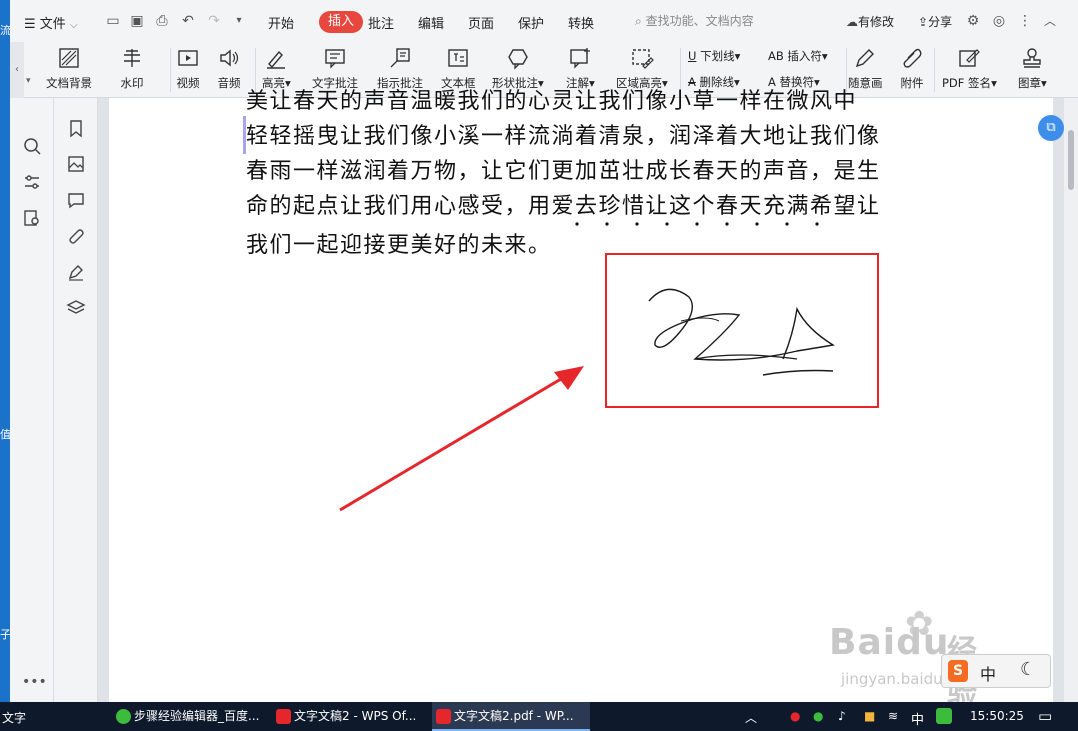  Describe the element at coordinates (481, 22) in the screenshot. I see `tab-page: 页面` at that location.